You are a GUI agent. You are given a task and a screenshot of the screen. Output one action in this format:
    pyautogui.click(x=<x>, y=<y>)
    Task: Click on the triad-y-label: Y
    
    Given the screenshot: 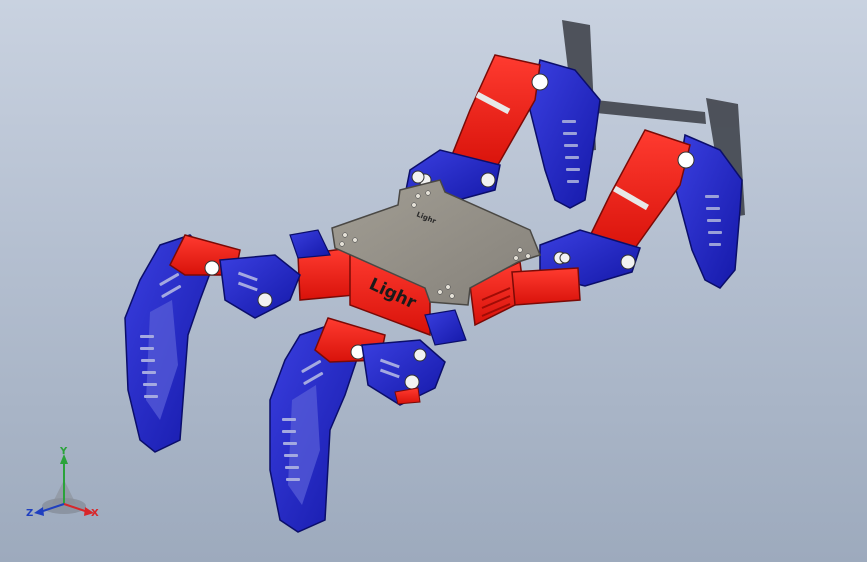 What is the action you would take?
    pyautogui.click(x=63, y=451)
    